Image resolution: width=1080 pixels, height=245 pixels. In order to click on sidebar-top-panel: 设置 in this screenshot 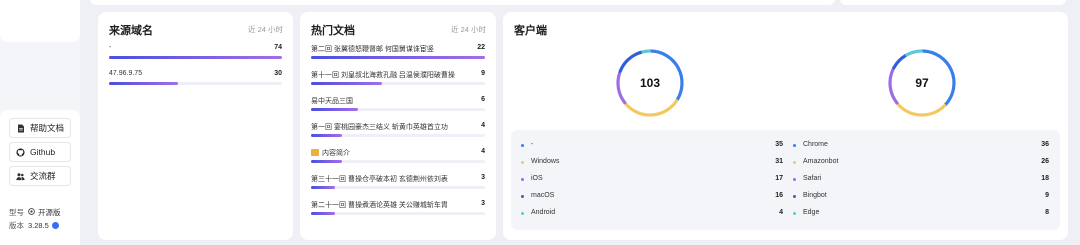, I will do `click(40, 21)`.